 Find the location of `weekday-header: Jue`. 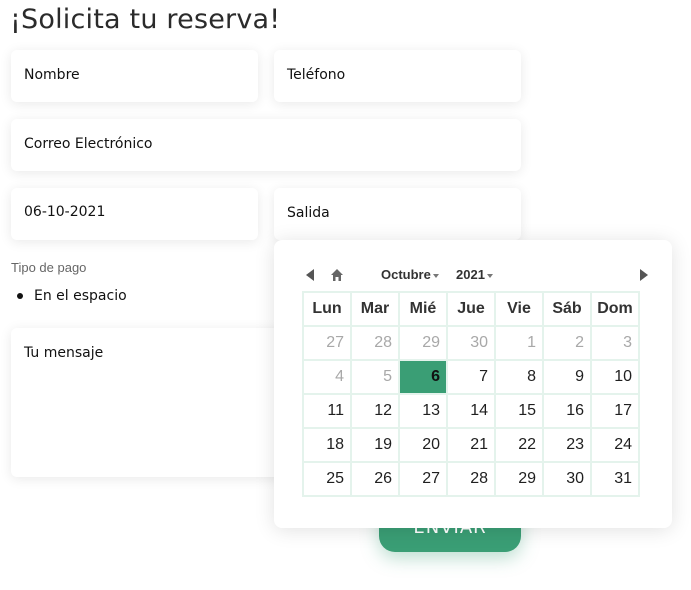

weekday-header: Jue is located at coordinates (471, 309).